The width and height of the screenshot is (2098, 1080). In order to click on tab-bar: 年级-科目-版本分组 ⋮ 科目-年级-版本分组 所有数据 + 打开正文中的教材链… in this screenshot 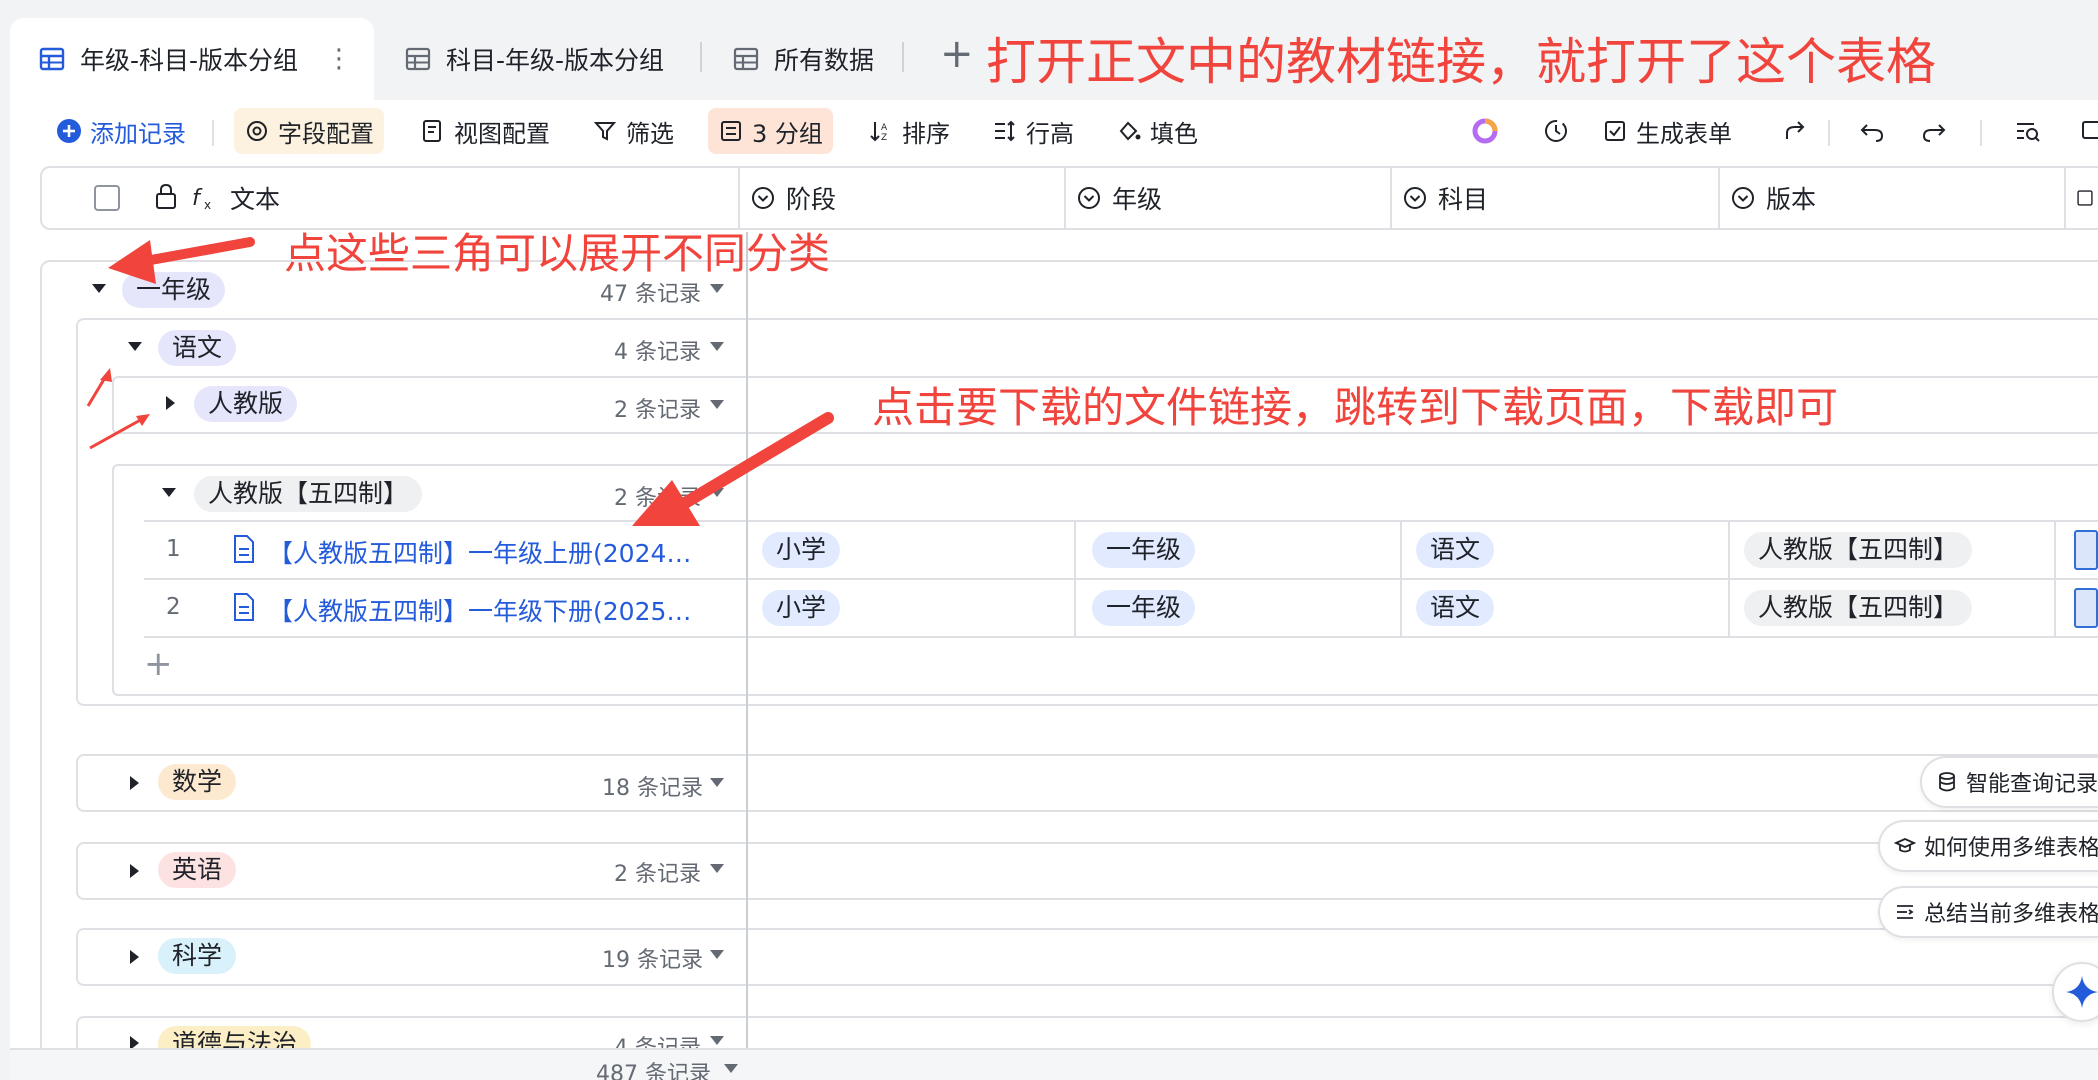, I will do `click(1049, 50)`.